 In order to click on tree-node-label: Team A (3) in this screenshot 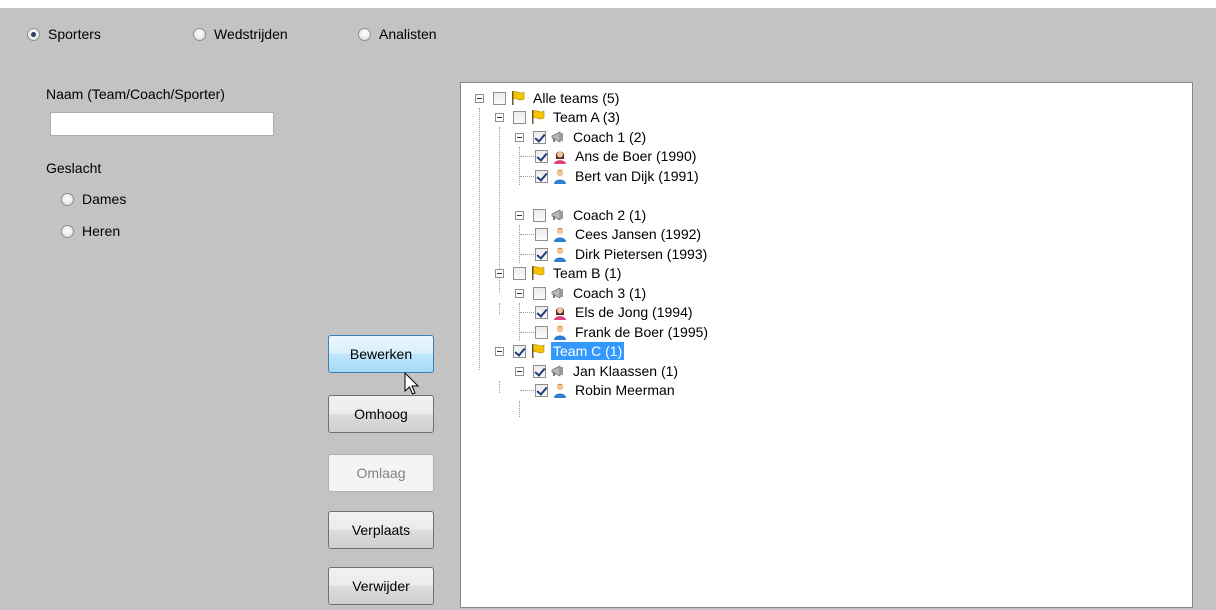, I will do `click(586, 117)`.